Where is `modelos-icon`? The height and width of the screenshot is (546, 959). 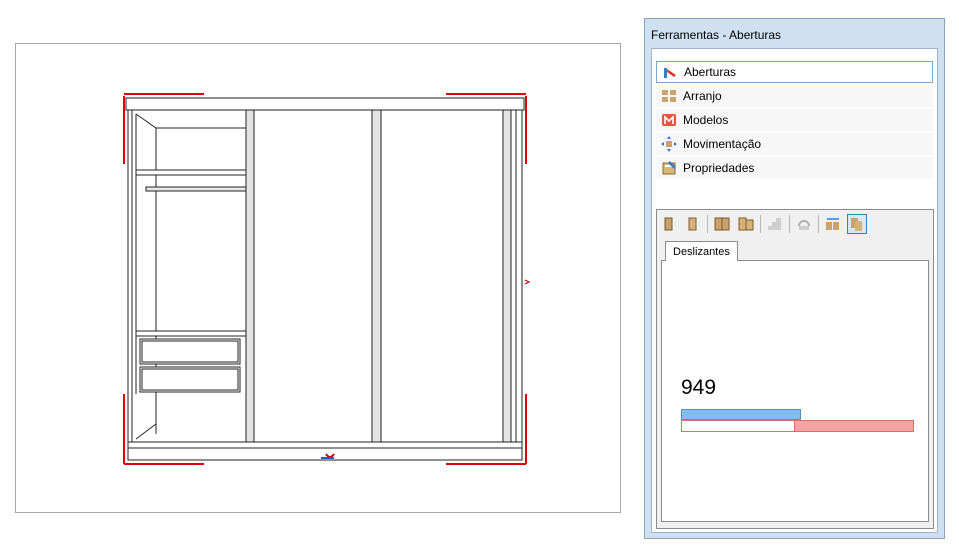
modelos-icon is located at coordinates (669, 120).